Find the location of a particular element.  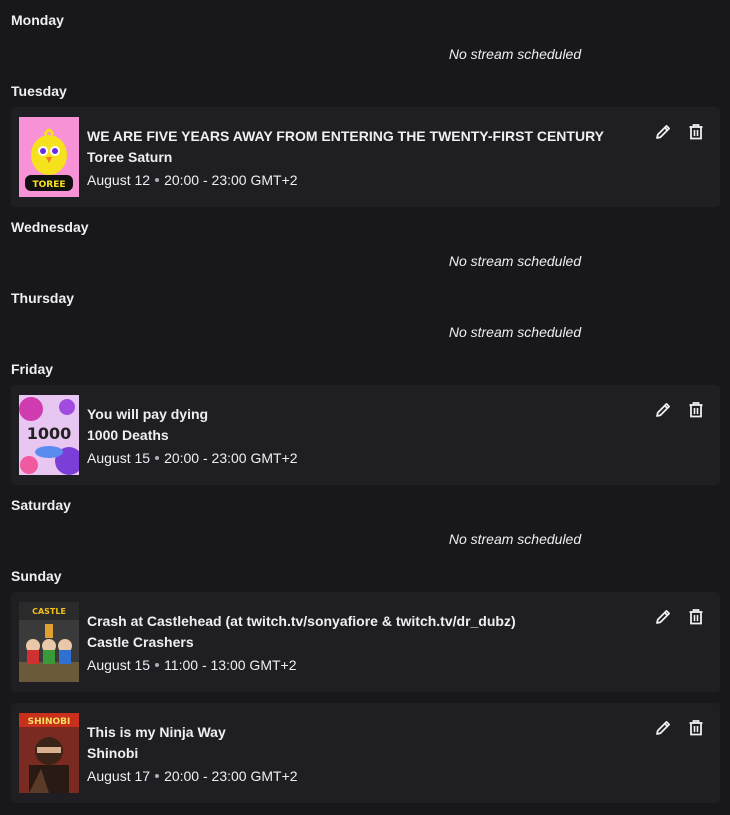

empty-schedule-thursday: No stream scheduled is located at coordinates (365, 332).